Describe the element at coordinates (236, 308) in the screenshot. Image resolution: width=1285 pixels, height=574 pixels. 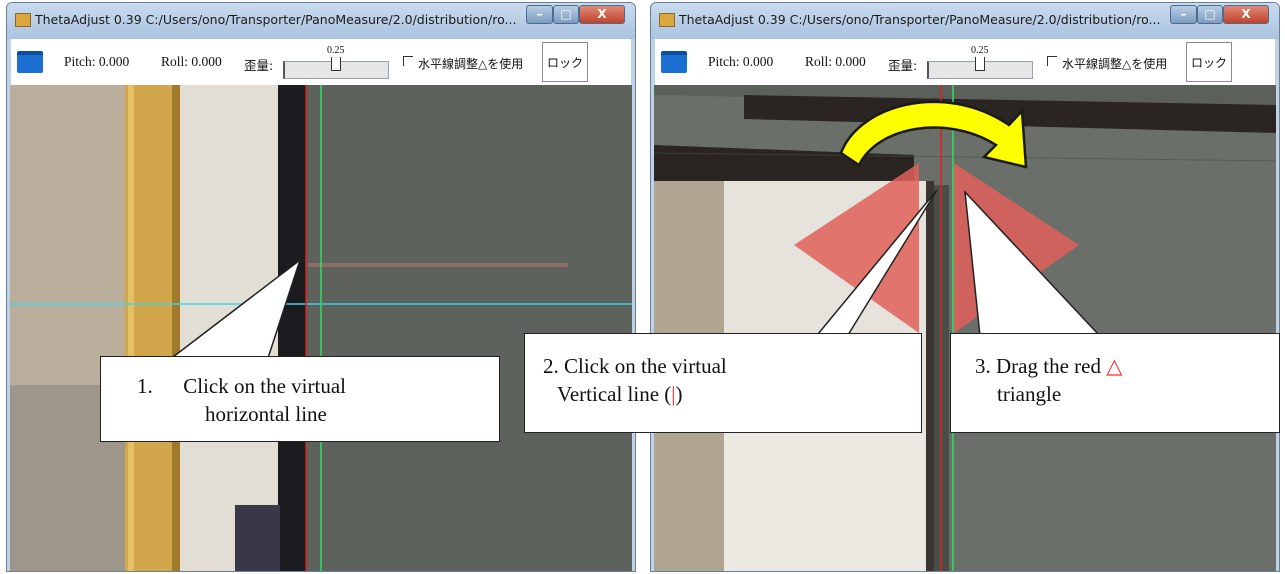
I see `callout-1-pointer` at that location.